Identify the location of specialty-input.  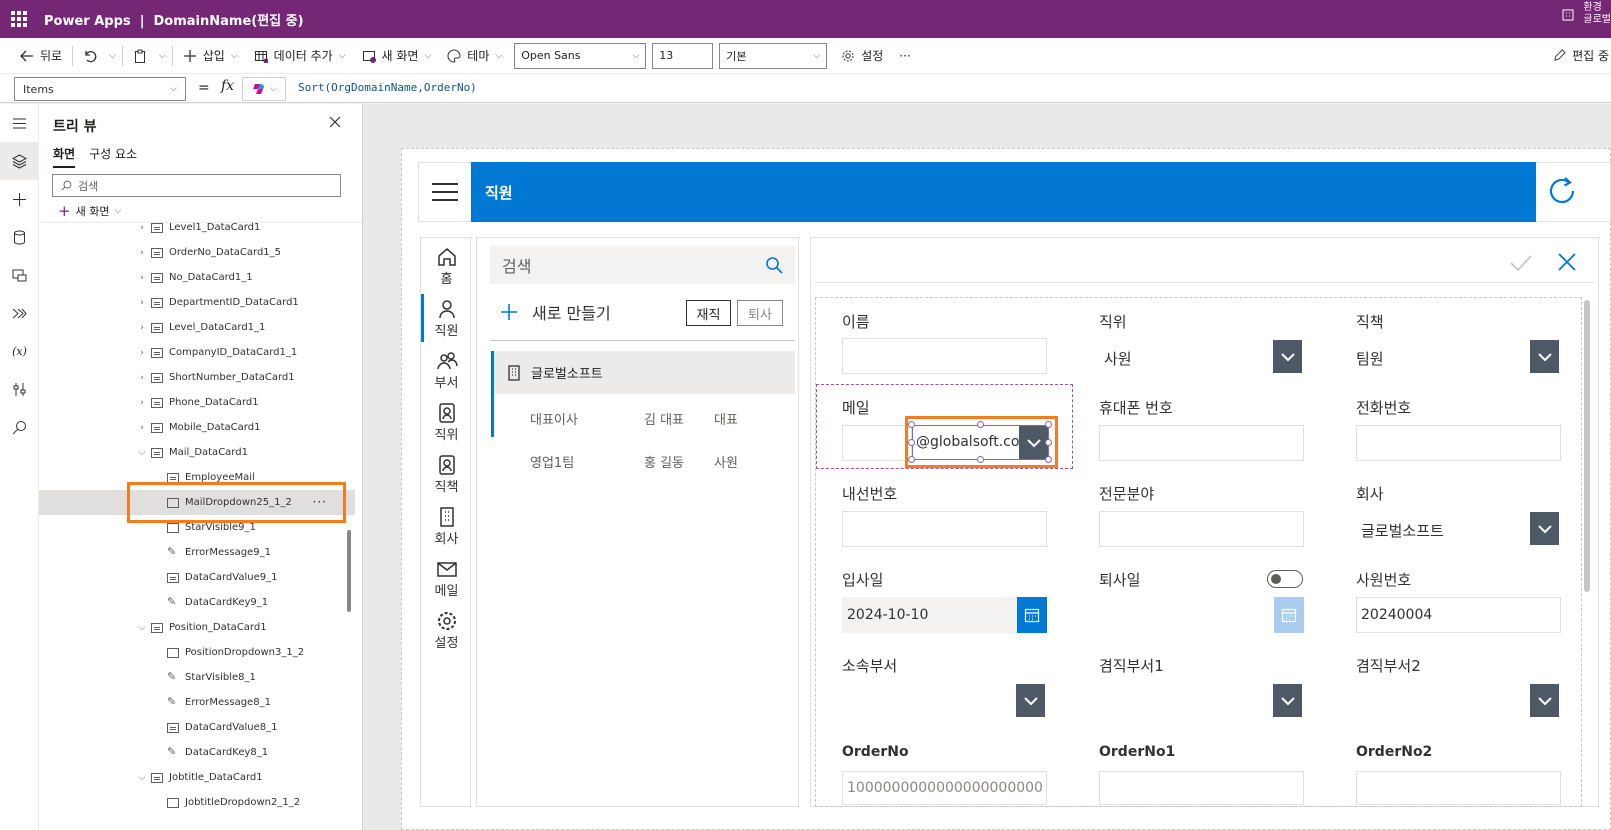
(1201, 529).